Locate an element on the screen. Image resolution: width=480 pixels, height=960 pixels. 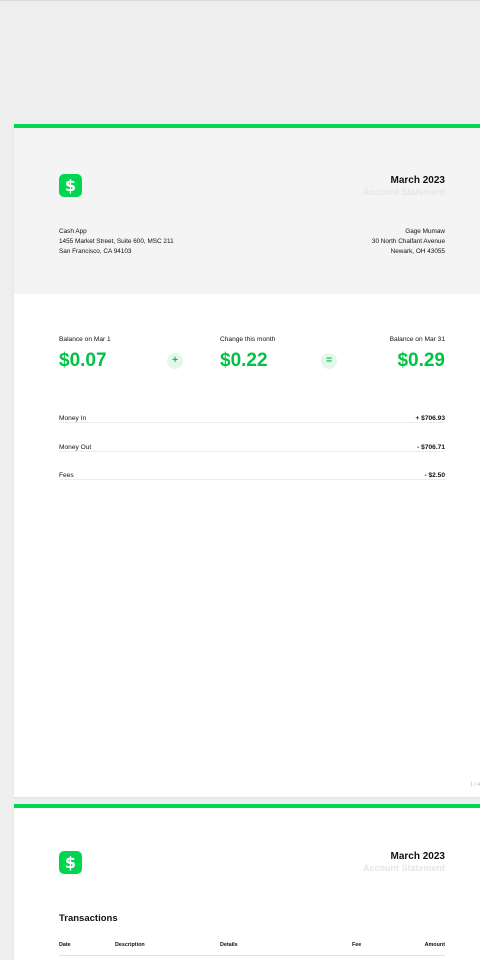
summary-amount: + $706.93 is located at coordinates (428, 418).